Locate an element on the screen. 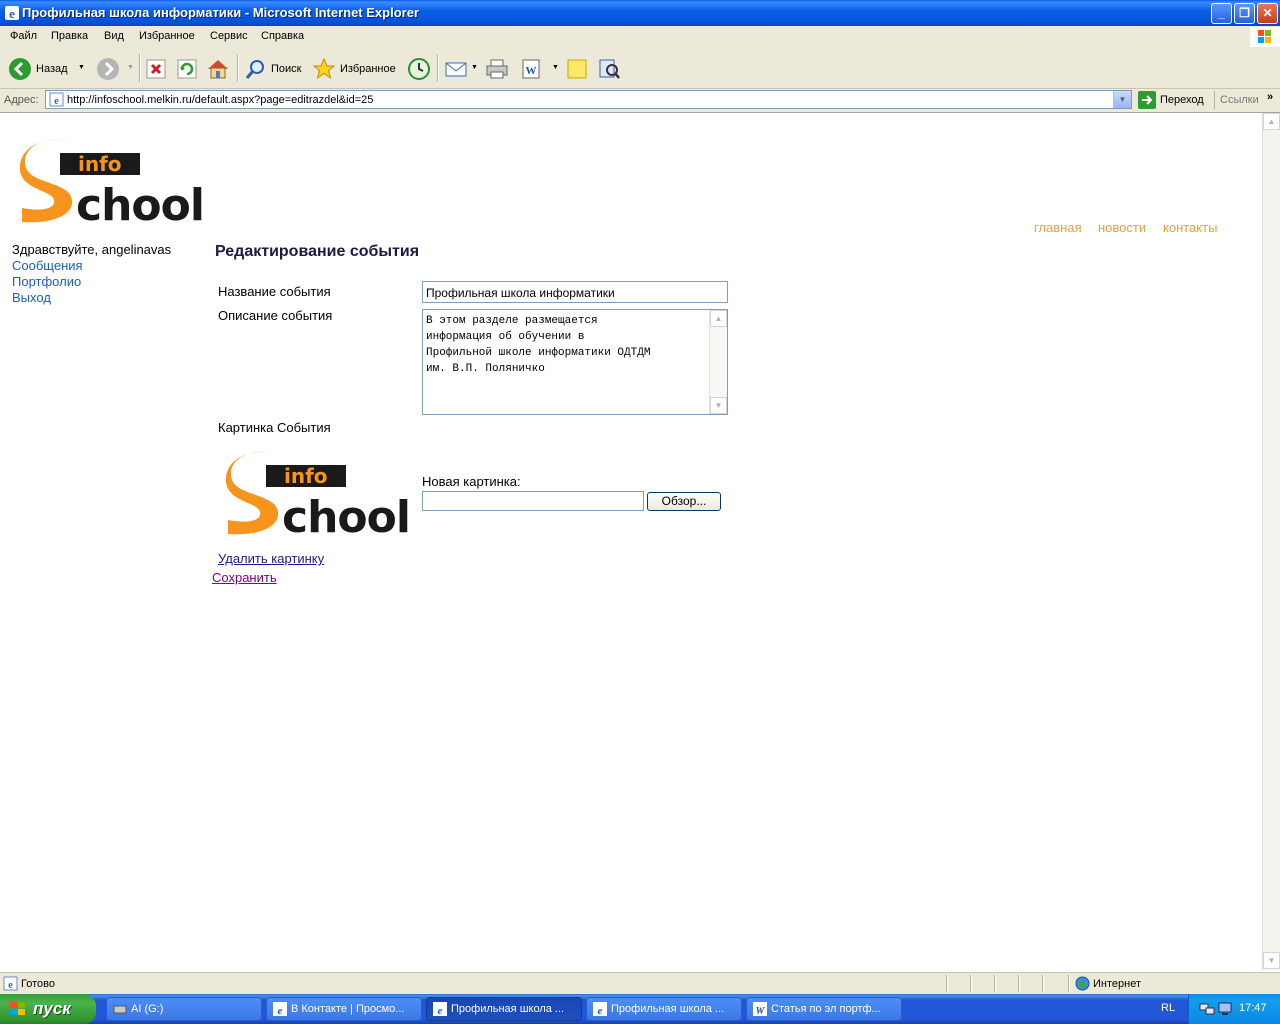 The height and width of the screenshot is (1024, 1280). picture-text-info: info is located at coordinates (306, 476).